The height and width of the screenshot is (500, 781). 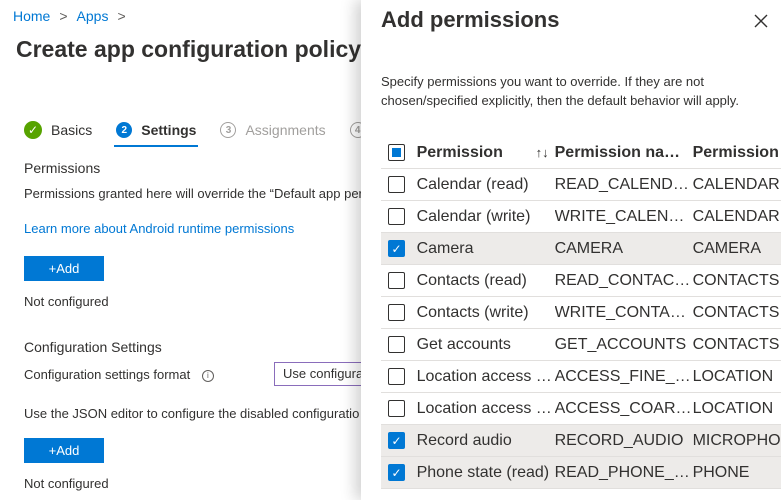 What do you see at coordinates (623, 472) in the screenshot?
I see `permission-name-cell: READ_PHONE_STATE` at bounding box center [623, 472].